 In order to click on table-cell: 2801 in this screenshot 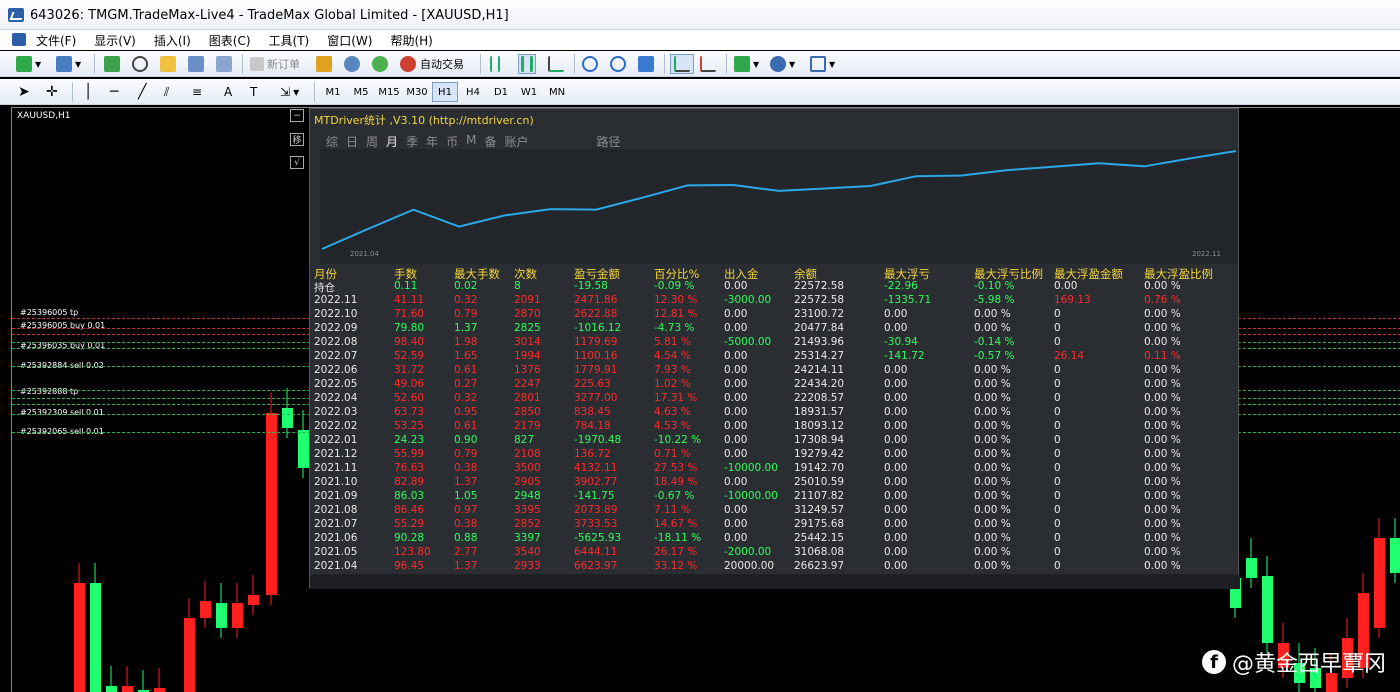, I will do `click(527, 398)`.